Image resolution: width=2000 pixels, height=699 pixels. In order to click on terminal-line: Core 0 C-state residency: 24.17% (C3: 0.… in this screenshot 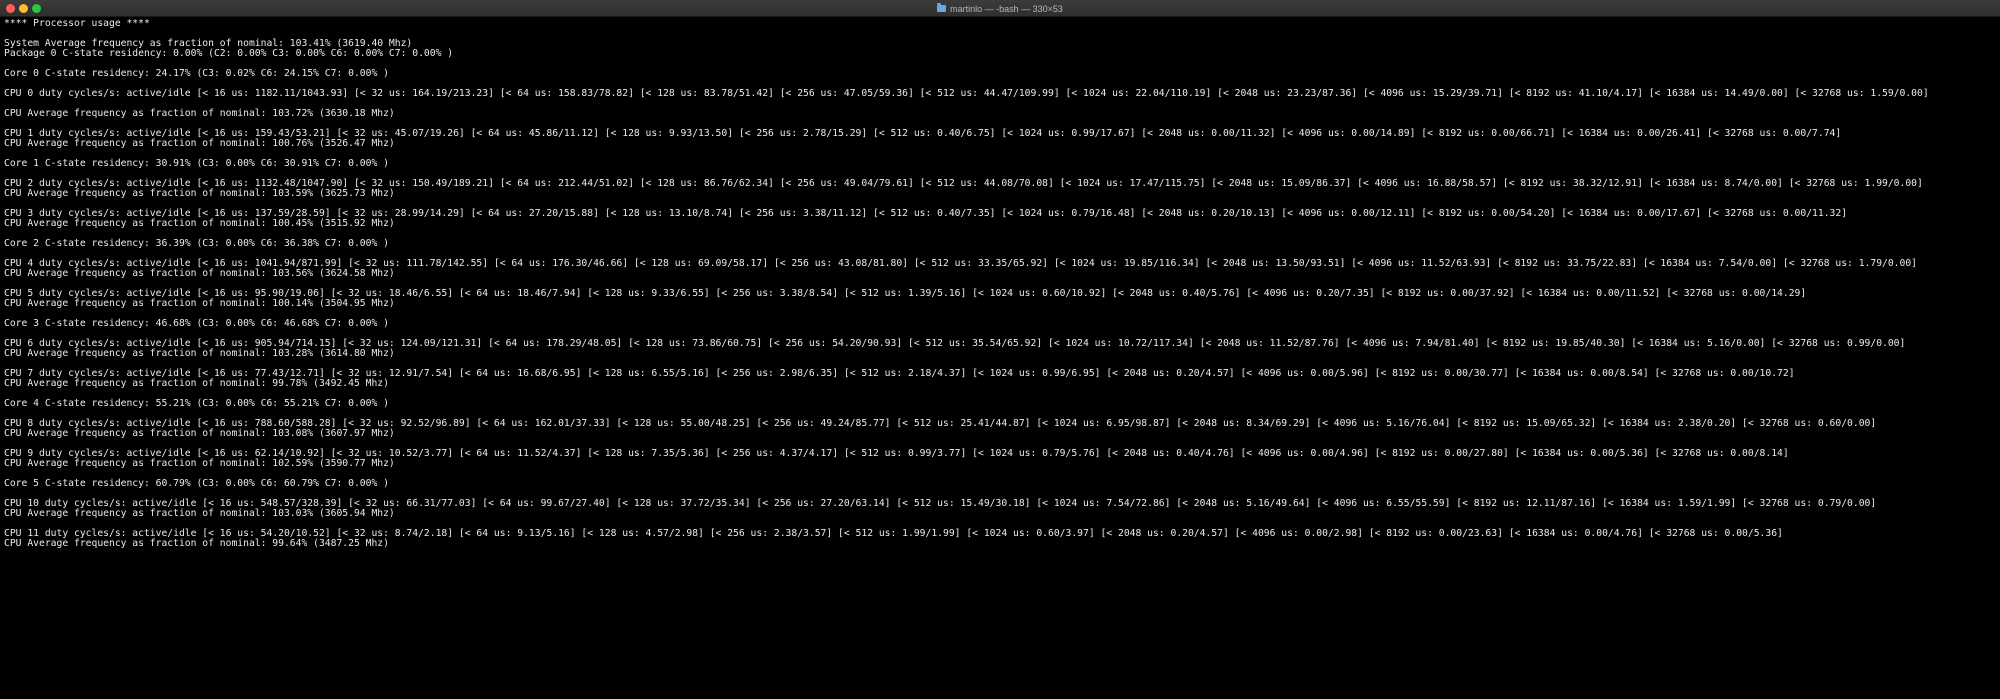, I will do `click(196, 73)`.